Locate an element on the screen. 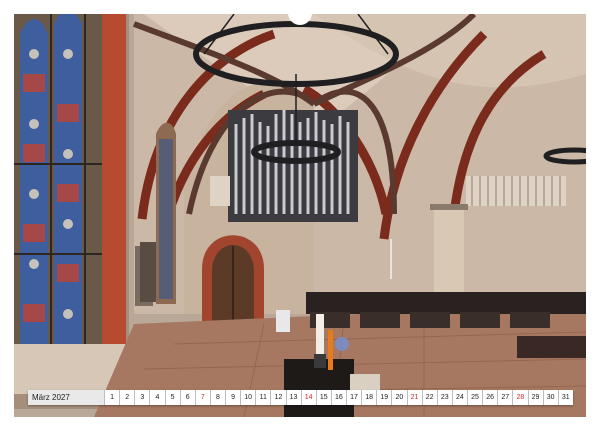  day-cell: 7 is located at coordinates (202, 397).